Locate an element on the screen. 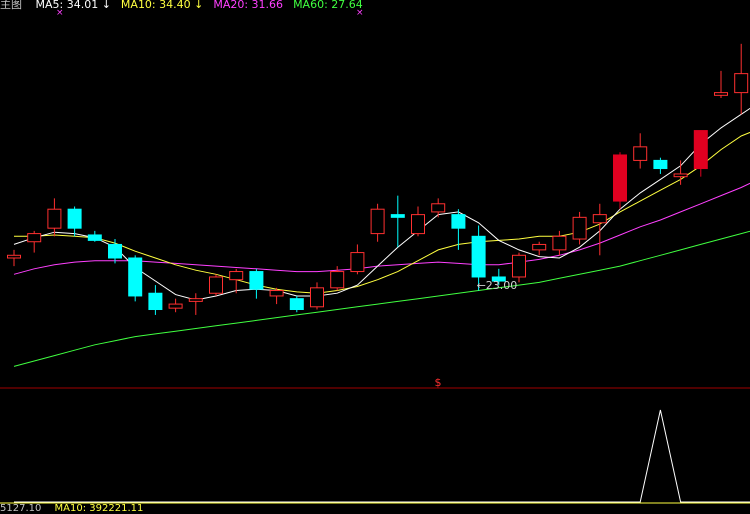 The height and width of the screenshot is (514, 750). legend-marker-2: × is located at coordinates (360, 13).